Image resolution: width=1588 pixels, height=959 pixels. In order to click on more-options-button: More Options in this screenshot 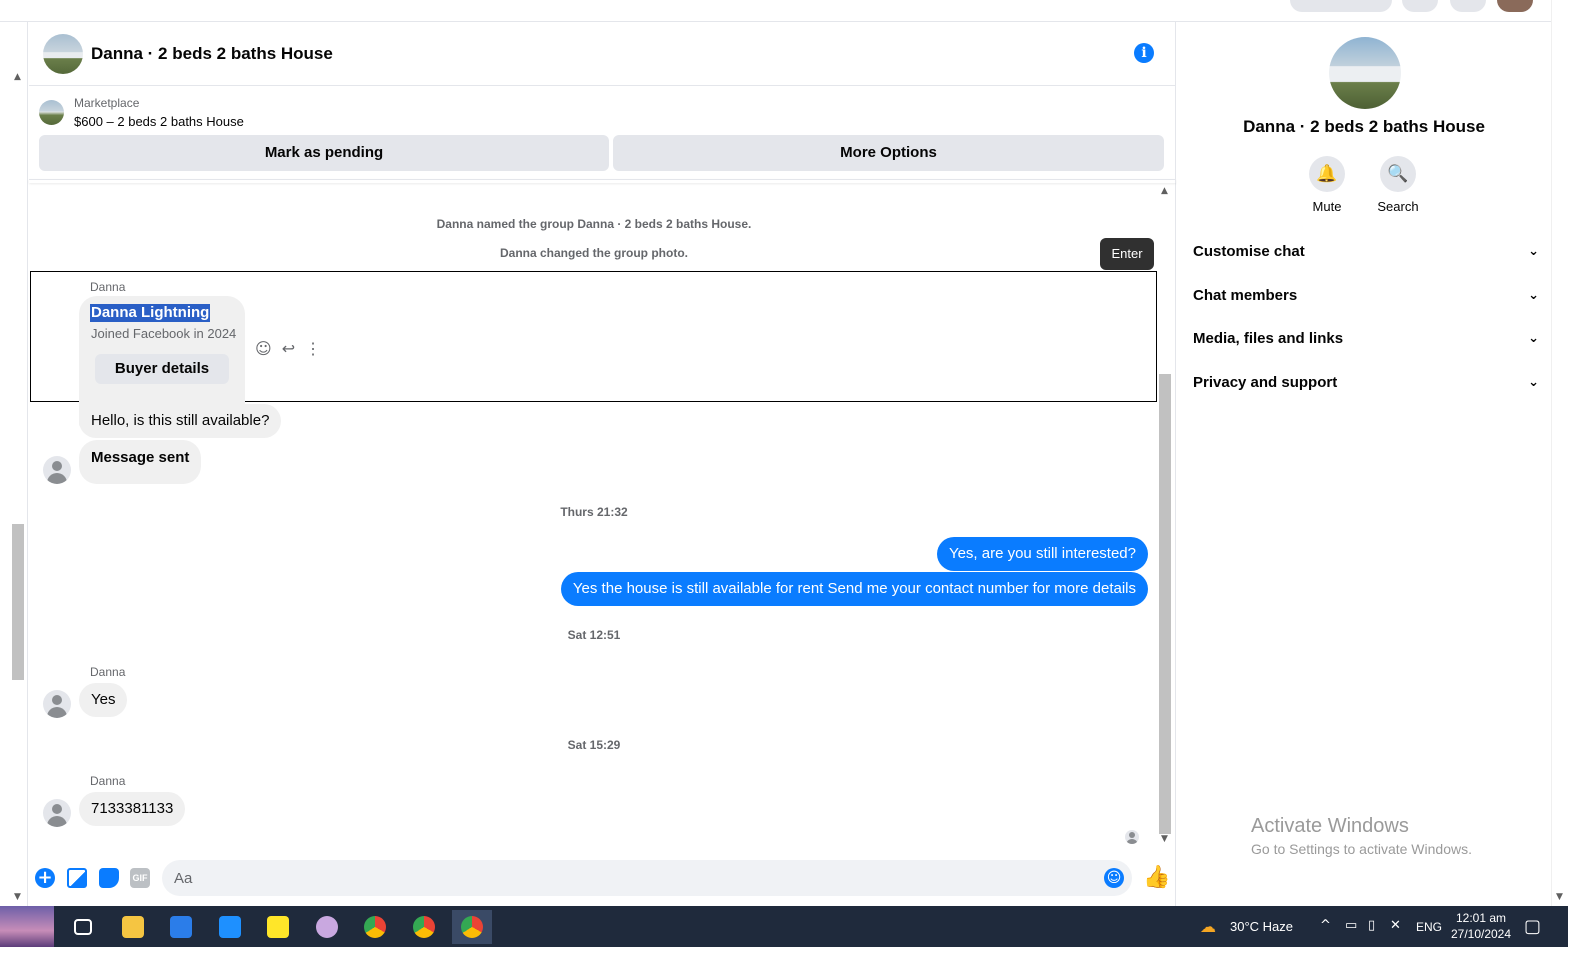, I will do `click(888, 153)`.